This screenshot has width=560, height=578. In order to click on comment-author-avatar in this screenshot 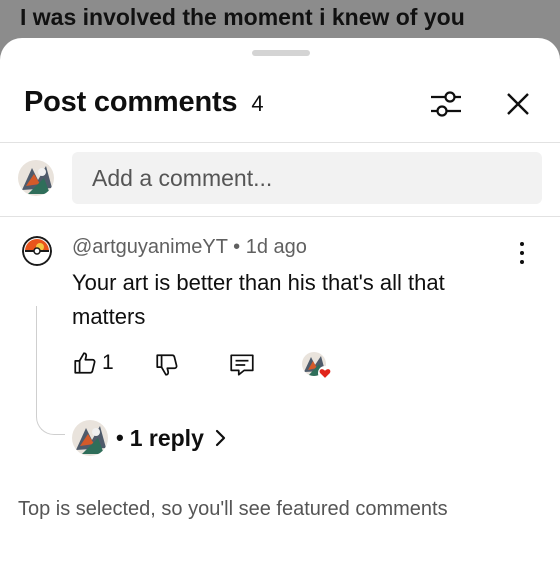, I will do `click(37, 251)`.